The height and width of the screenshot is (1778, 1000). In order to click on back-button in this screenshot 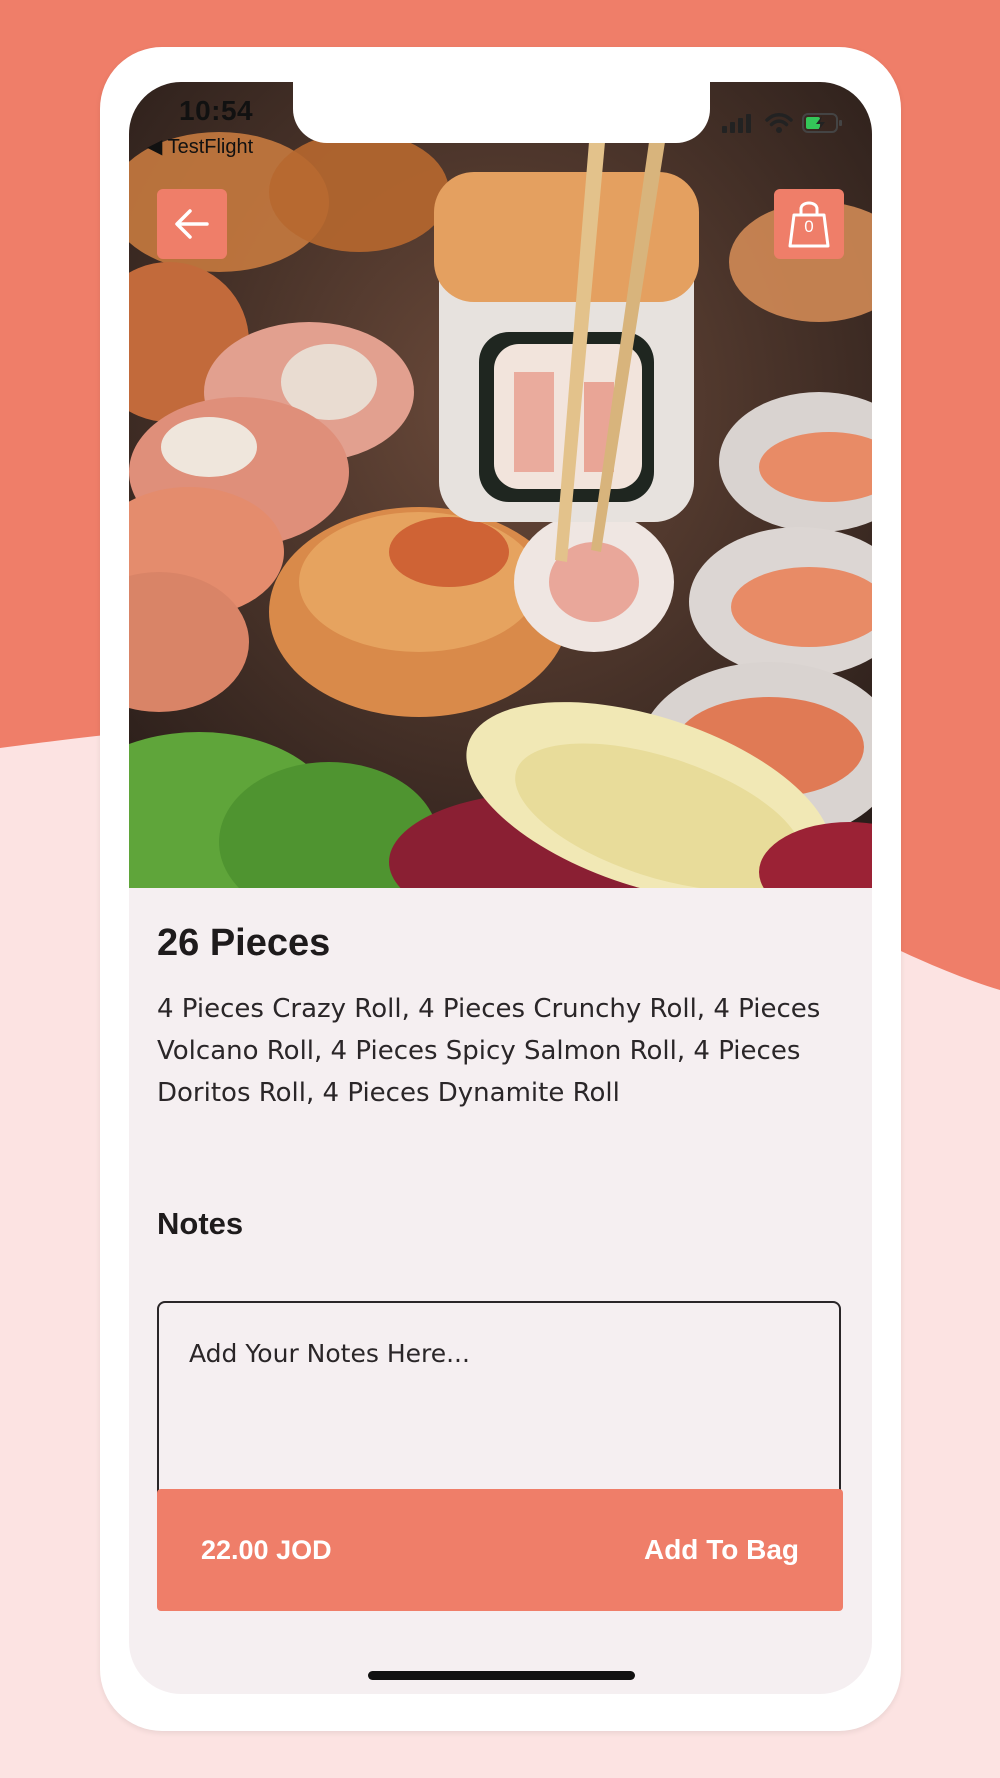, I will do `click(192, 224)`.